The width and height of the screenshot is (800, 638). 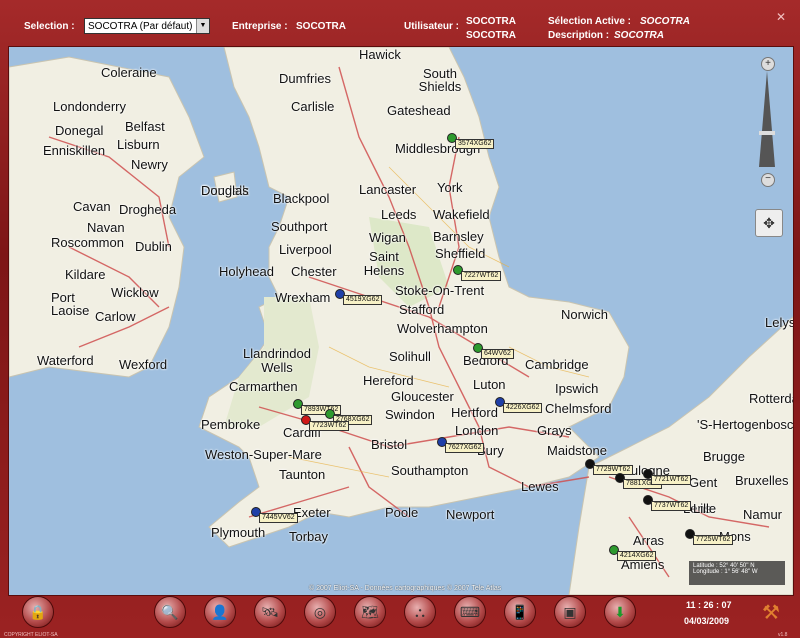 I want to click on lock-button: 🔒, so click(x=38, y=612).